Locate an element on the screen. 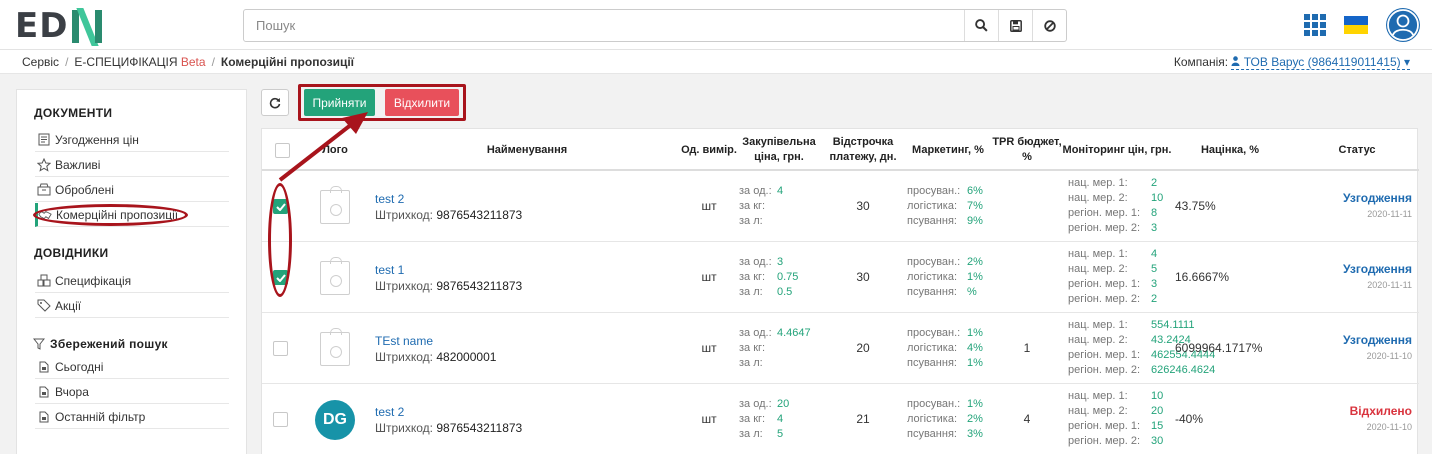 Image resolution: width=1432 pixels, height=454 pixels. marketing-label: просуван.: is located at coordinates (934, 333).